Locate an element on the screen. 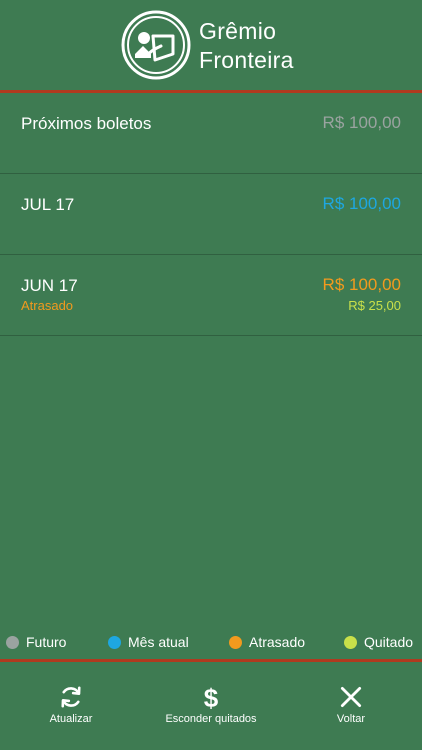 Image resolution: width=422 pixels, height=750 pixels. hide-paid-label: Esconder quitados is located at coordinates (211, 719).